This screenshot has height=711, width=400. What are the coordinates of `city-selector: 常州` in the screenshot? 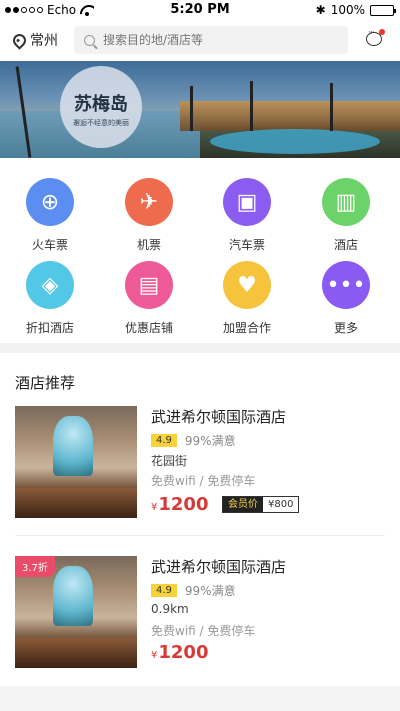 It's located at (34, 40).